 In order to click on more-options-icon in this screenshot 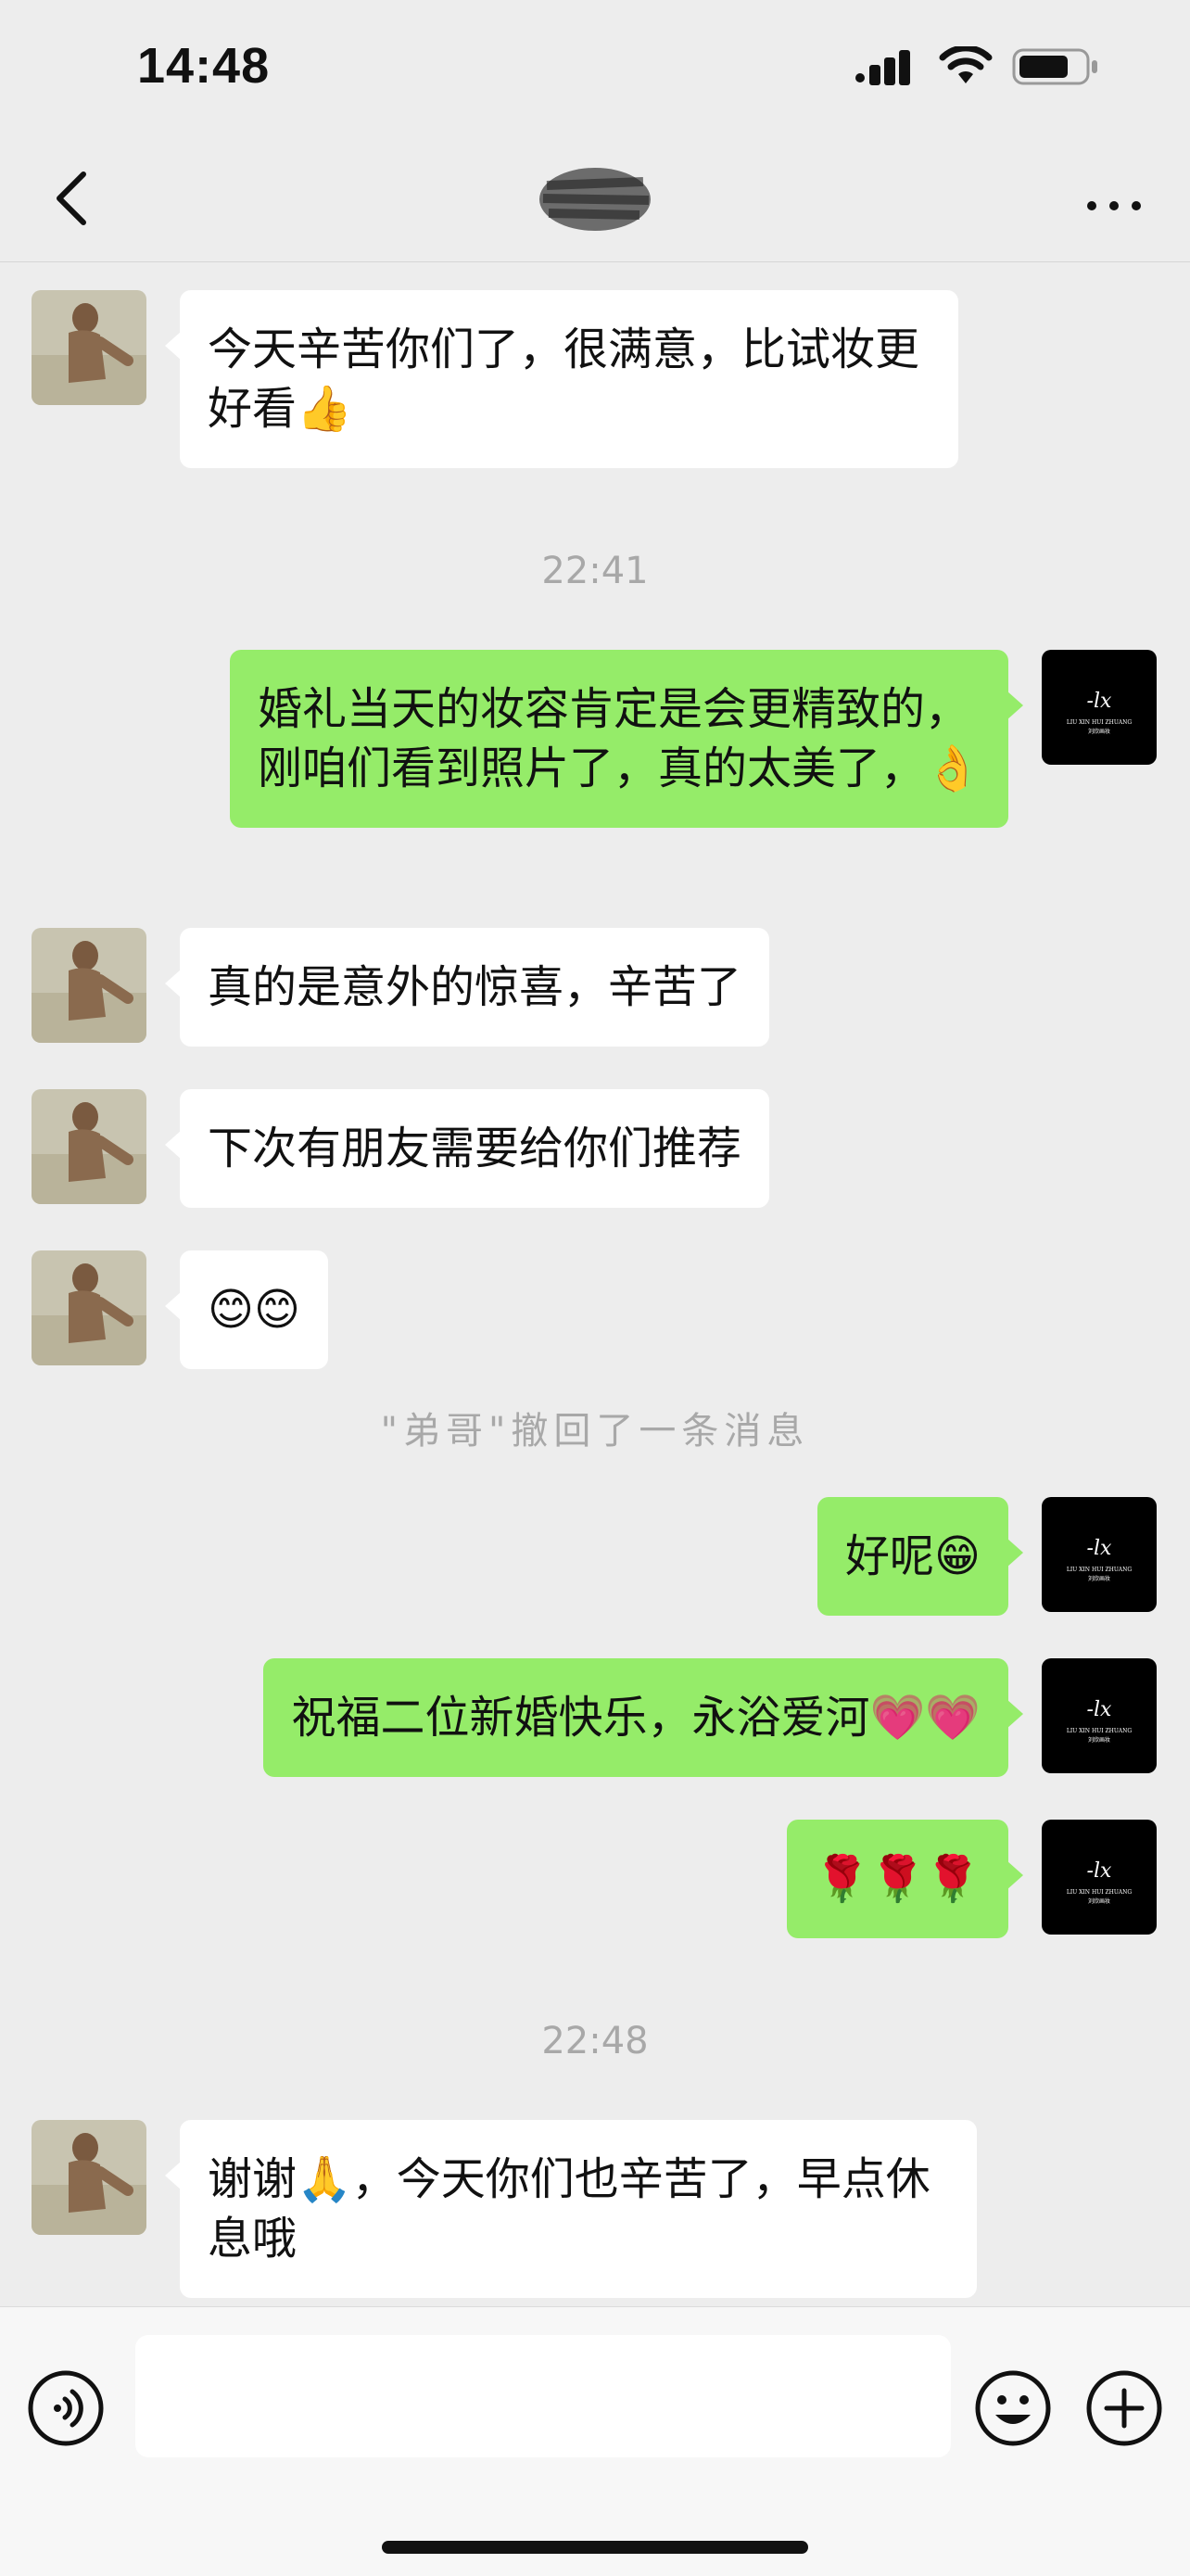, I will do `click(1114, 206)`.